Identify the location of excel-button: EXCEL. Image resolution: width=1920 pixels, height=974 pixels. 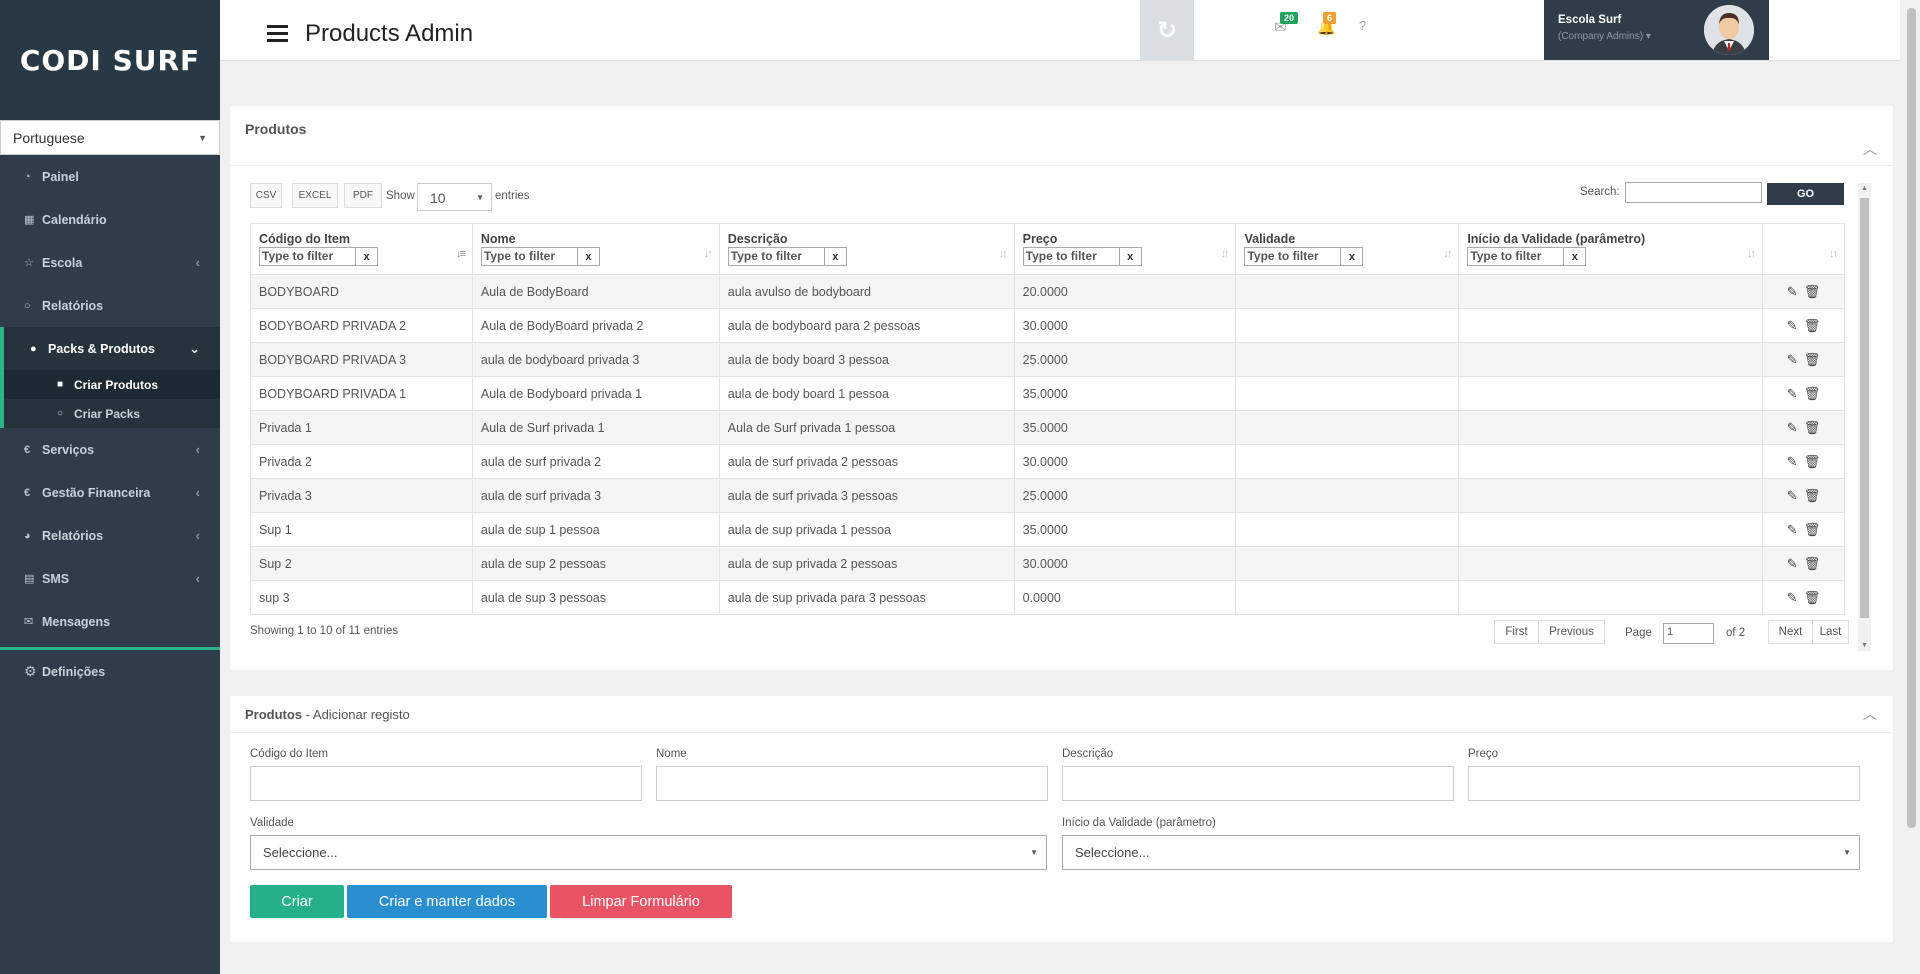
(315, 195).